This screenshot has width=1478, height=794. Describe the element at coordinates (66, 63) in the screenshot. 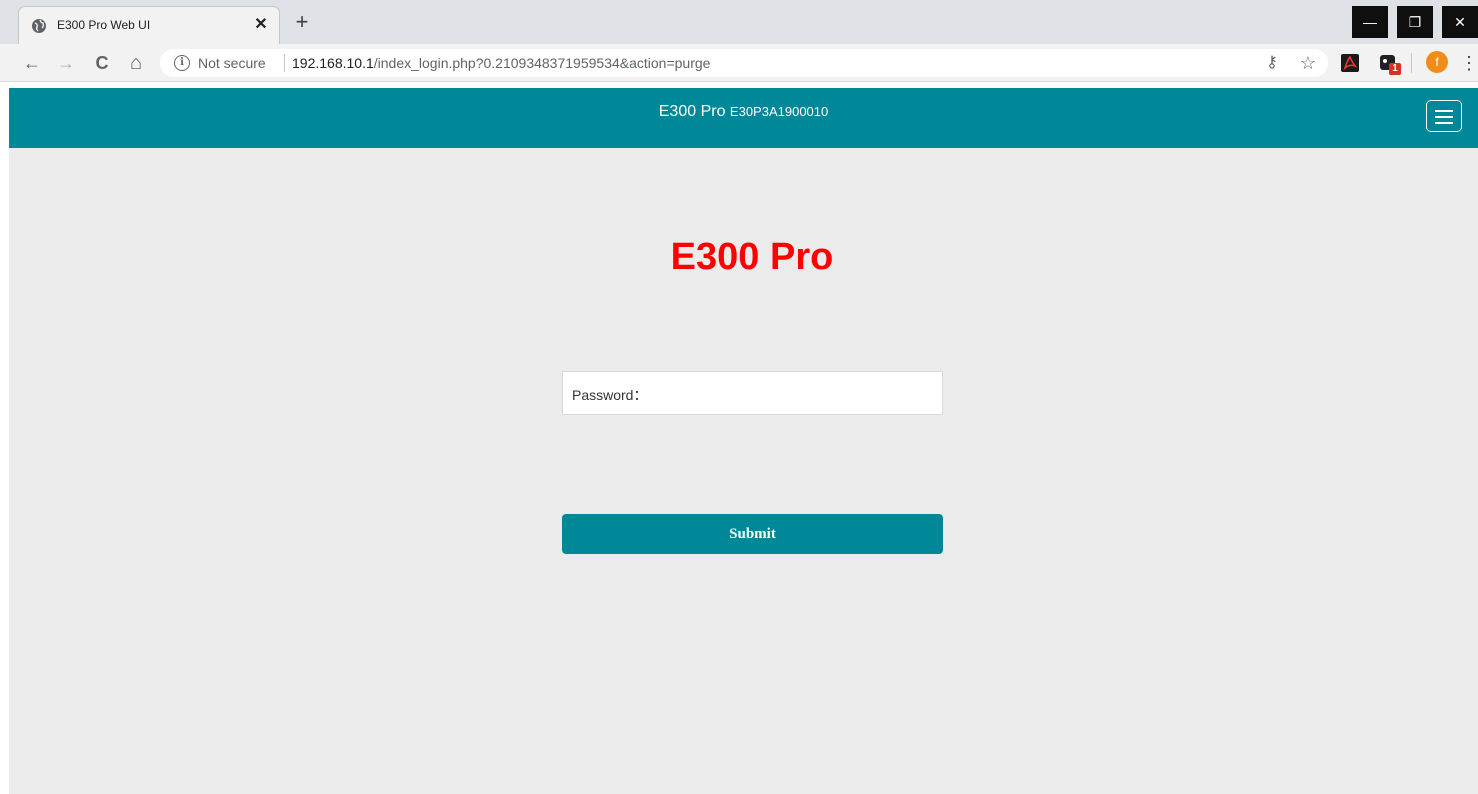

I see `forward-button: →` at that location.